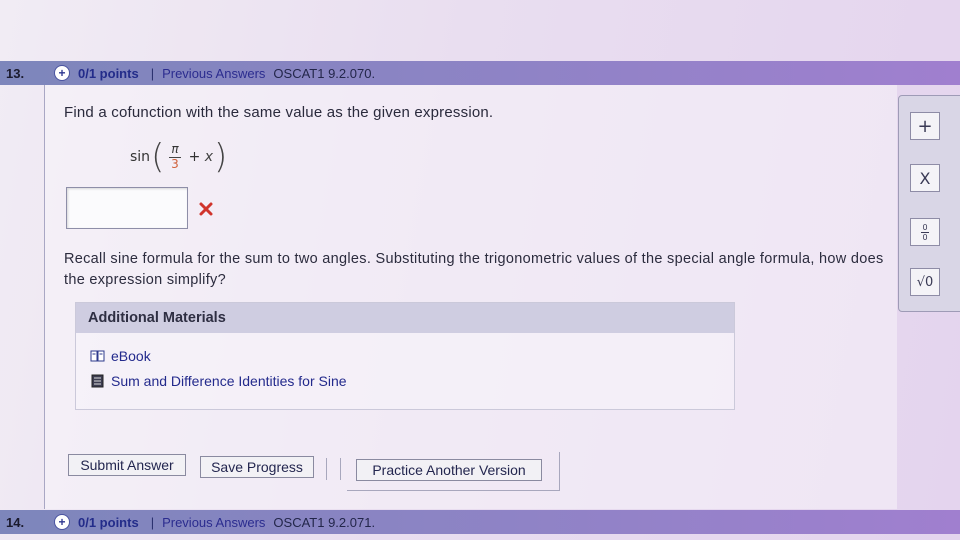  Describe the element at coordinates (127, 208) in the screenshot. I see `answer-input` at that location.